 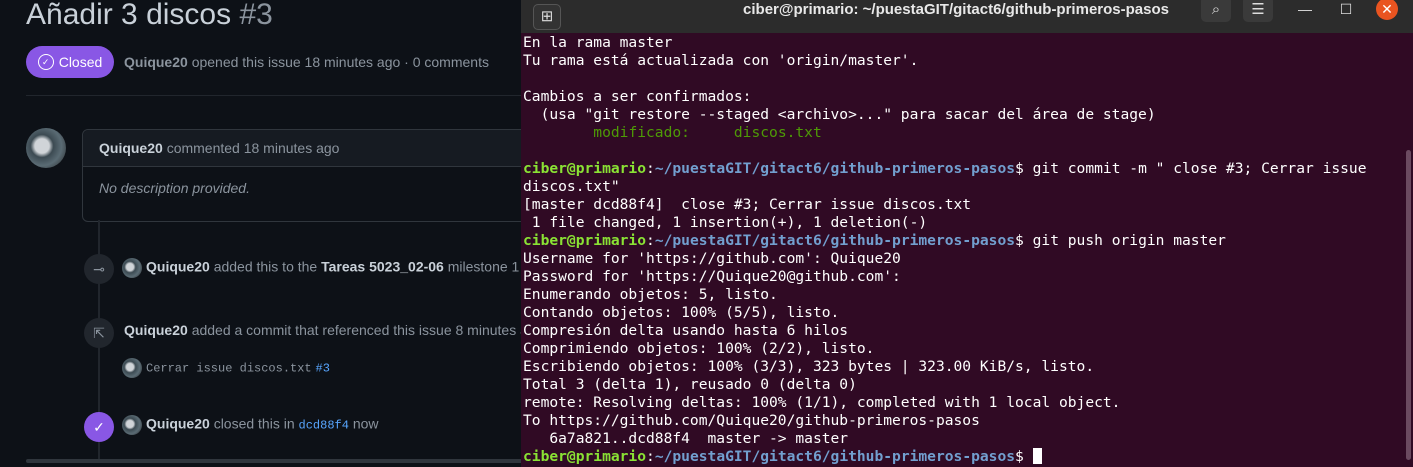 I want to click on minimize-button: —, so click(x=1305, y=9).